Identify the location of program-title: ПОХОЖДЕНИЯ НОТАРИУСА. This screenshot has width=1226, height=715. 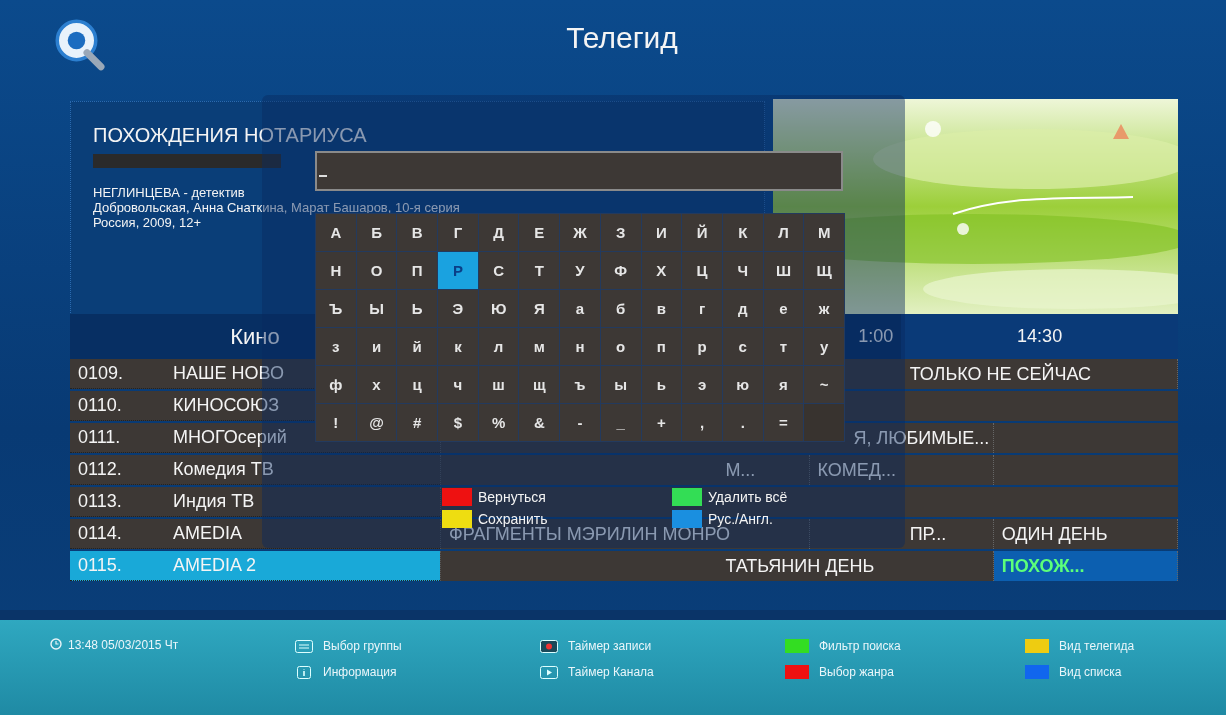
(230, 135).